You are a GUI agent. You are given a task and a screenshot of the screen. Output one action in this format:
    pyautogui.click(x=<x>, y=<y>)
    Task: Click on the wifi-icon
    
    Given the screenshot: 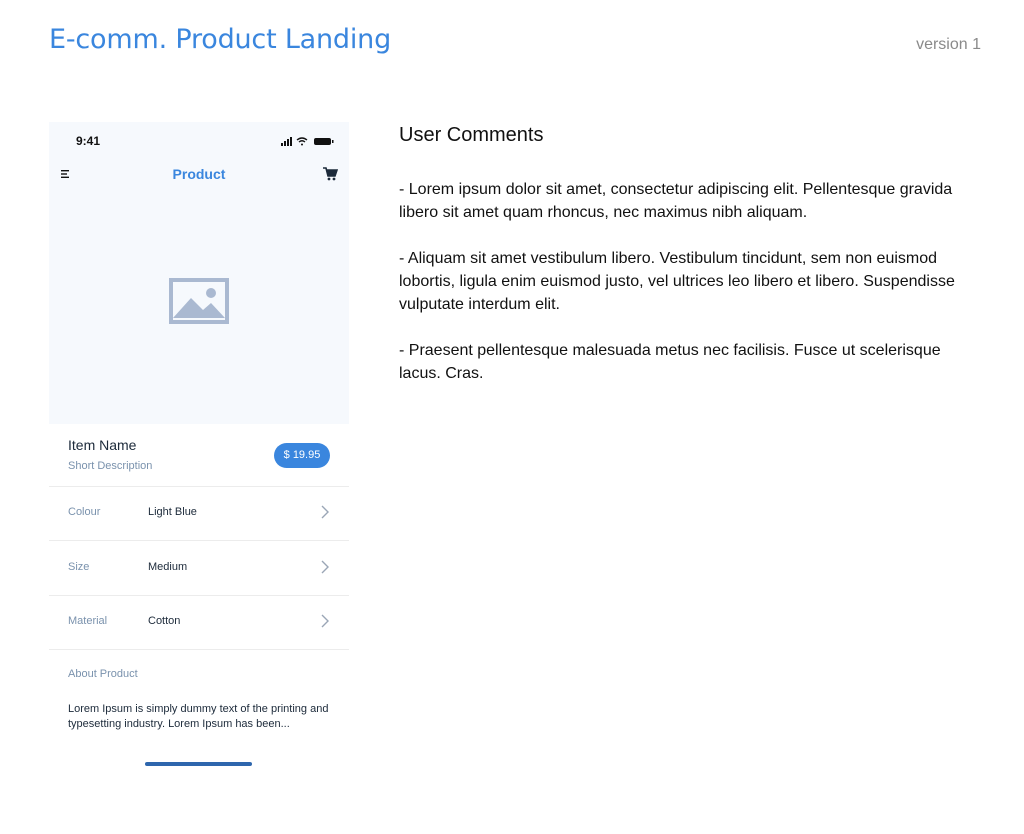 What is the action you would take?
    pyautogui.click(x=302, y=141)
    